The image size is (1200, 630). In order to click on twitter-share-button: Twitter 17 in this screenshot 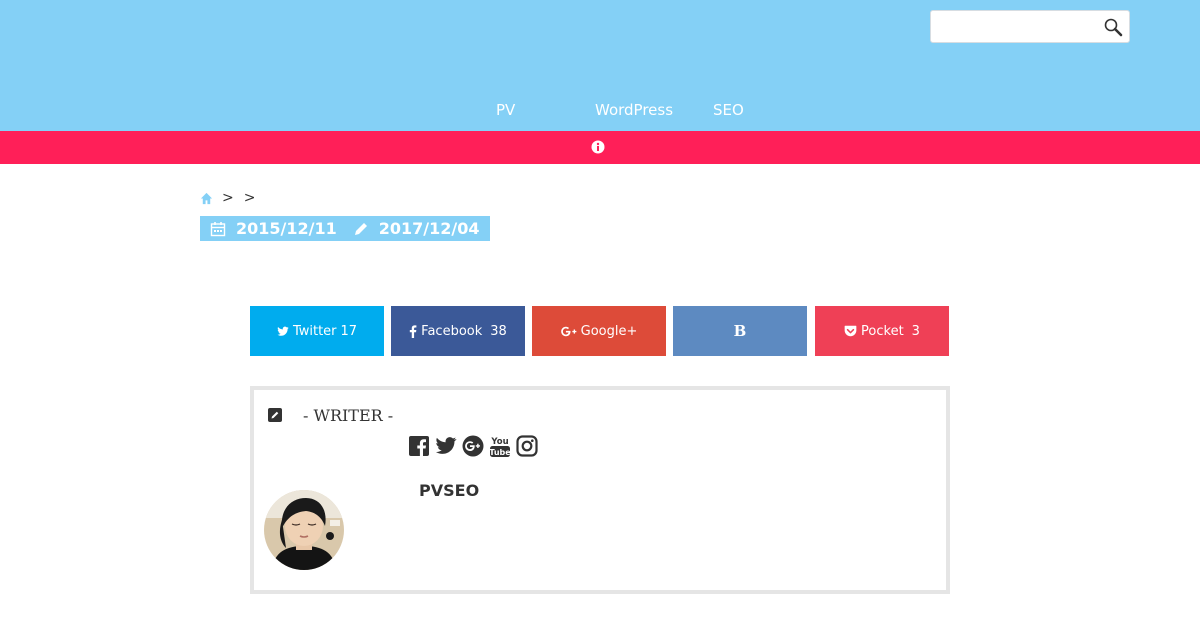, I will do `click(317, 331)`.